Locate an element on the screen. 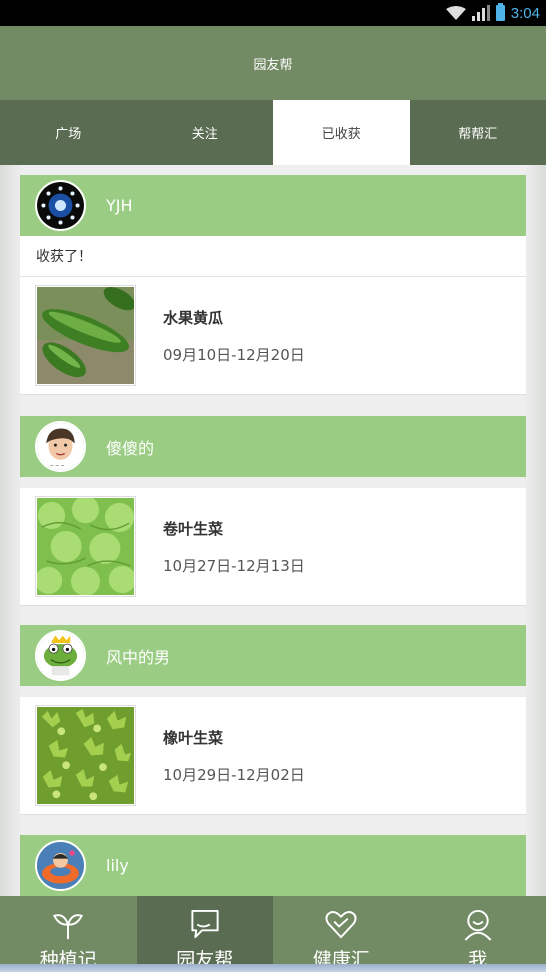 Image resolution: width=546 pixels, height=972 pixels. heart-icon is located at coordinates (341, 924).